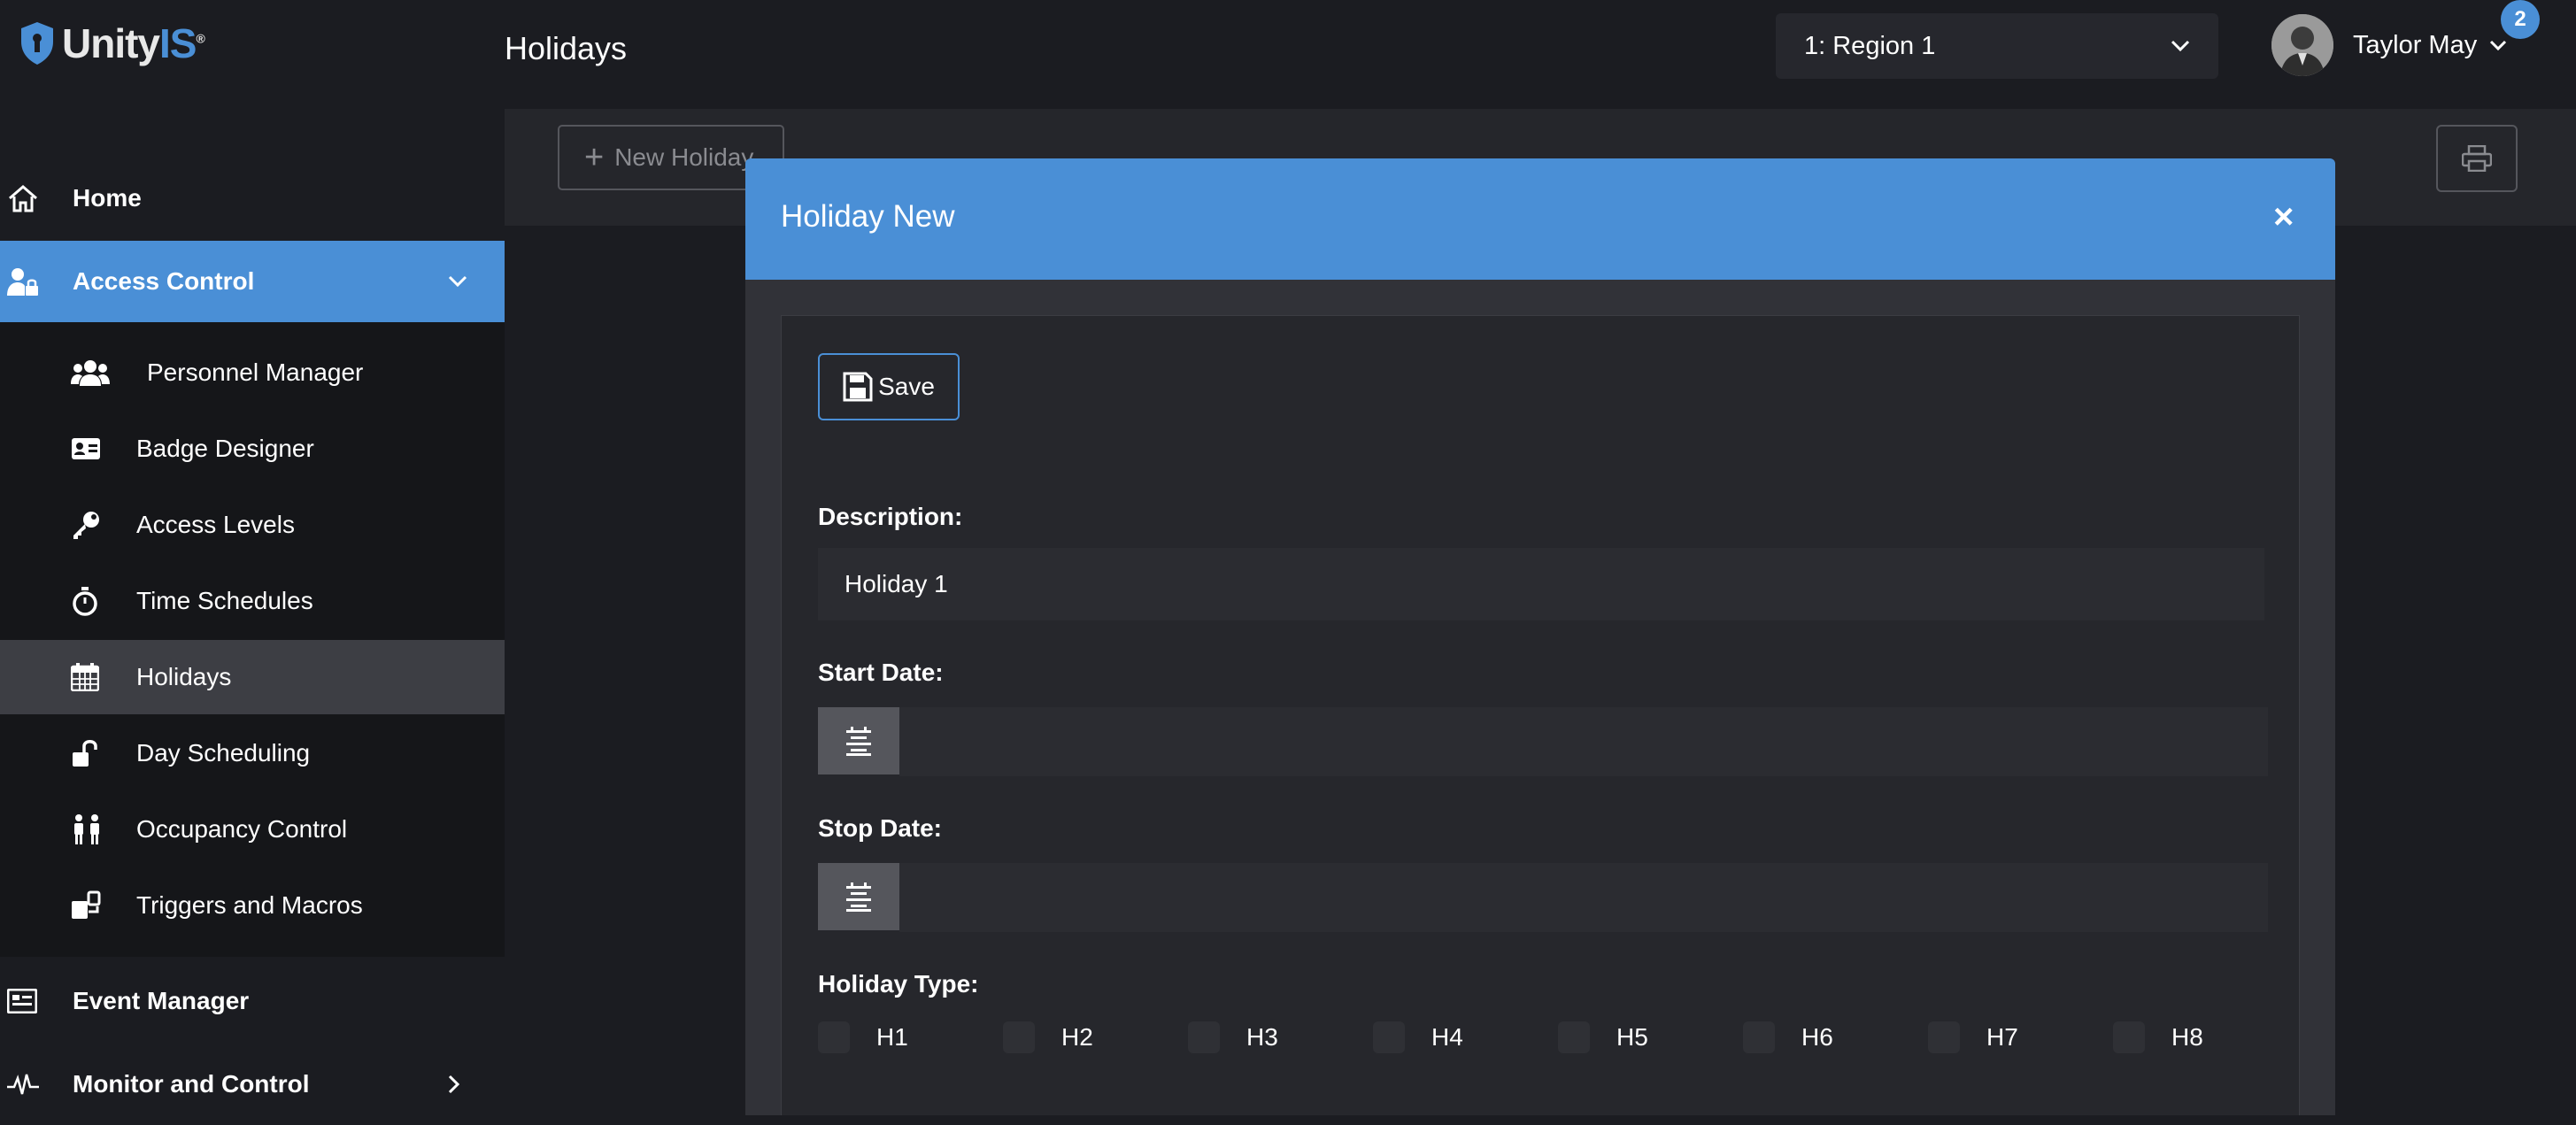  Describe the element at coordinates (225, 448) in the screenshot. I see `sidebar-item-label: Badge Designer` at that location.